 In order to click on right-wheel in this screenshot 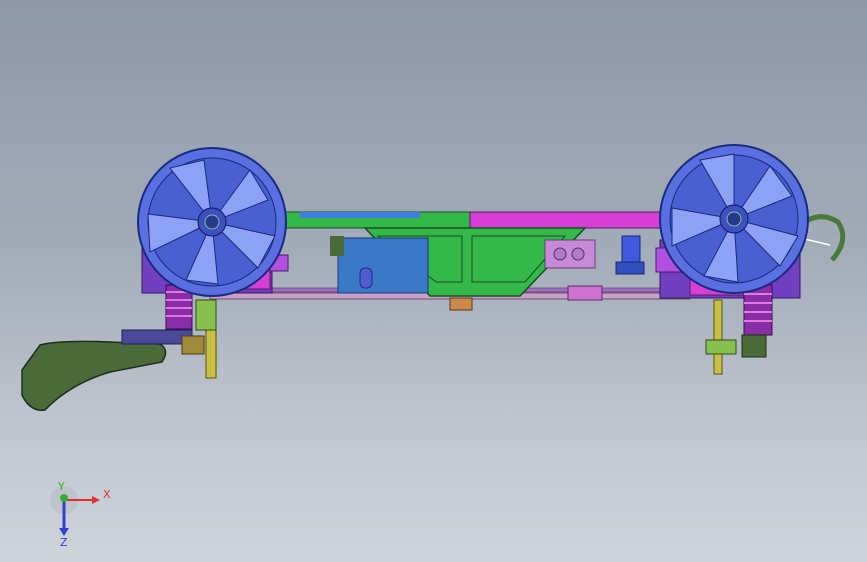, I will do `click(734, 219)`.